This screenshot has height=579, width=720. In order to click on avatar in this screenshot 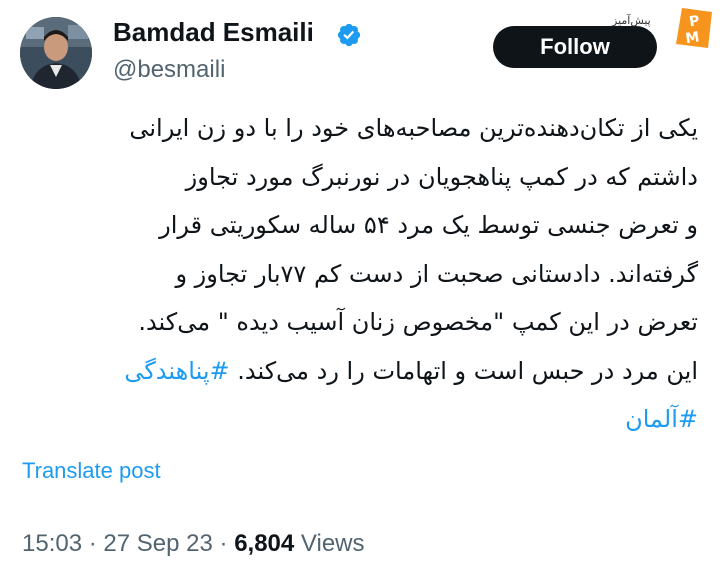, I will do `click(56, 53)`.